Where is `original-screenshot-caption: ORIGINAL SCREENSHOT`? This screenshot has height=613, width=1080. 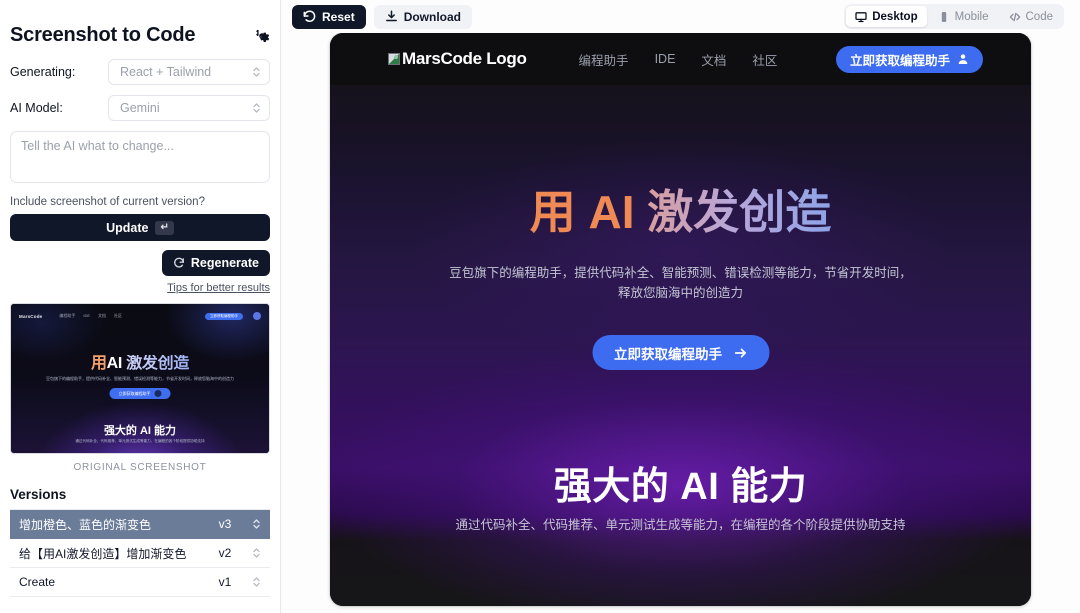
original-screenshot-caption: ORIGINAL SCREENSHOT is located at coordinates (140, 467).